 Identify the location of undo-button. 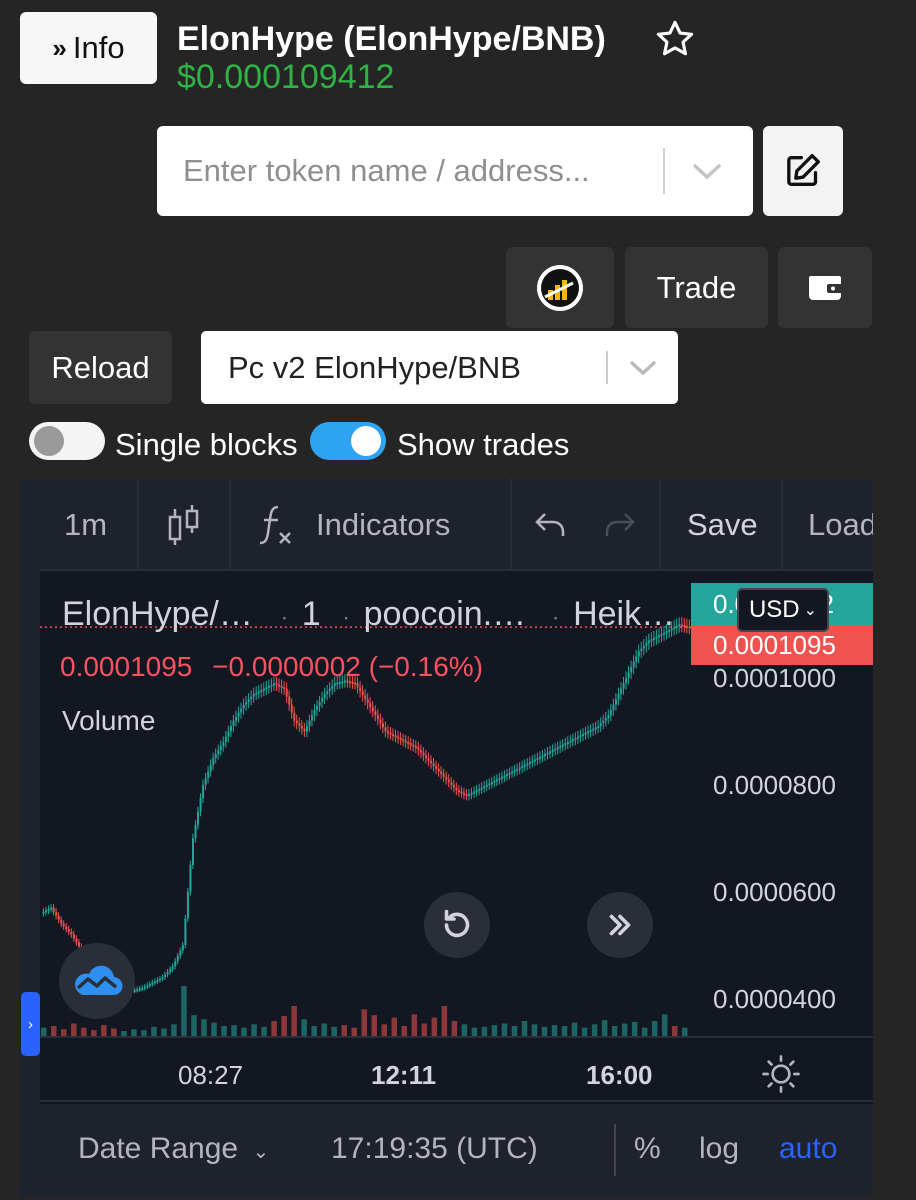
(551, 525).